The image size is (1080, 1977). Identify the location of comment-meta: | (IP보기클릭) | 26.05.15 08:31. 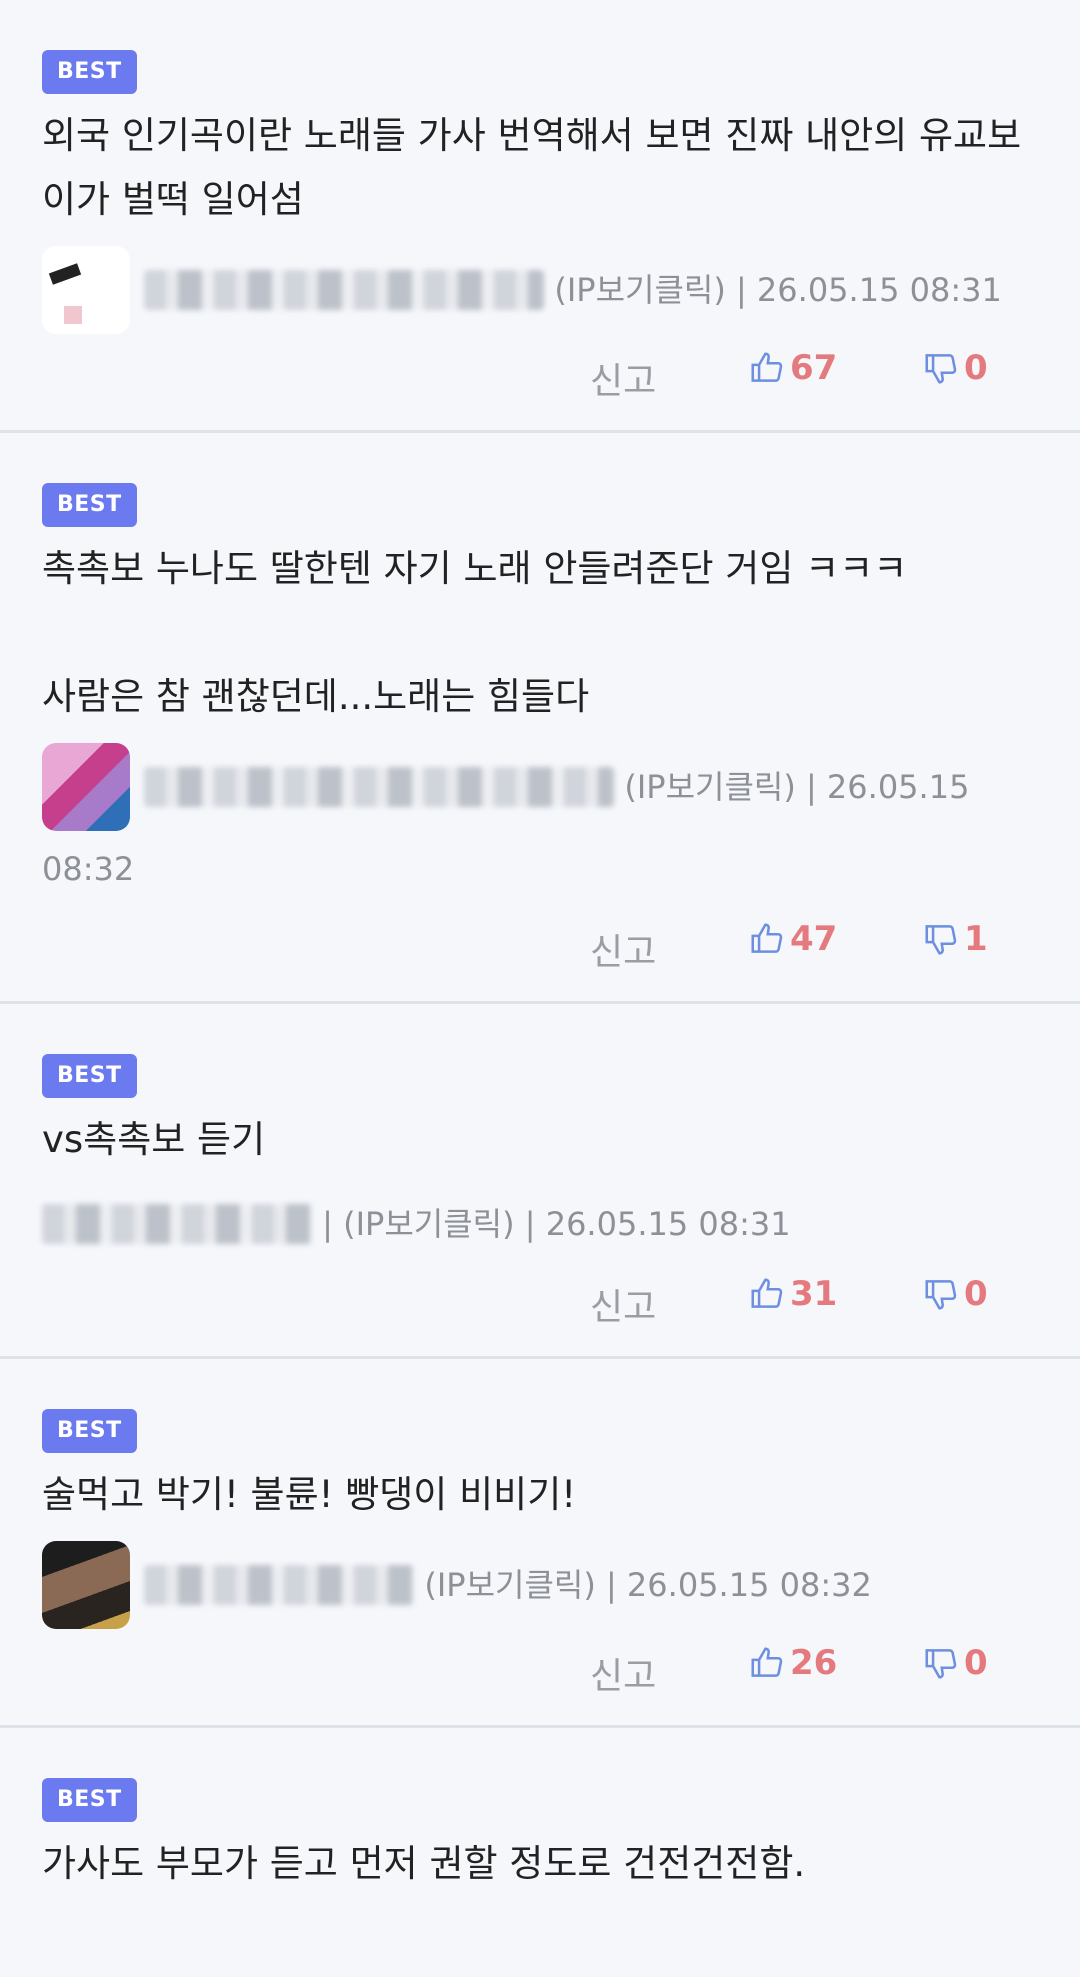
(540, 1223).